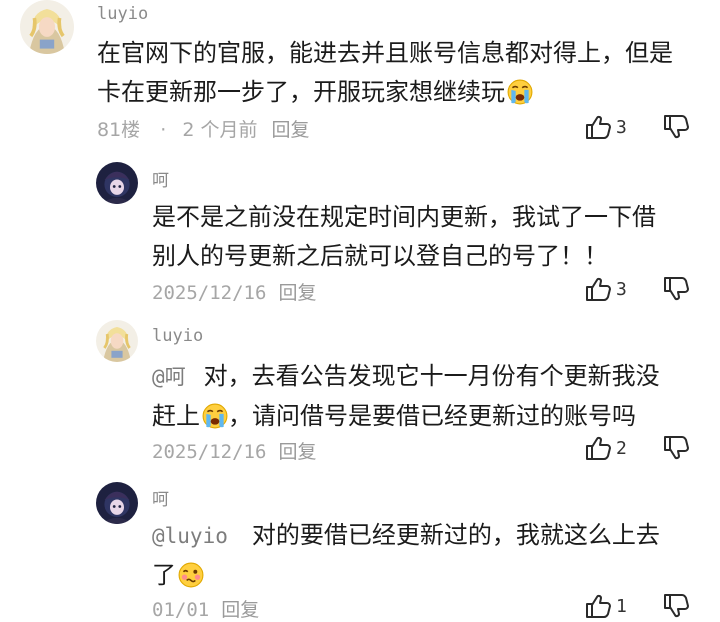 The image size is (720, 622). I want to click on comment-line-text: 赶上, so click(176, 416).